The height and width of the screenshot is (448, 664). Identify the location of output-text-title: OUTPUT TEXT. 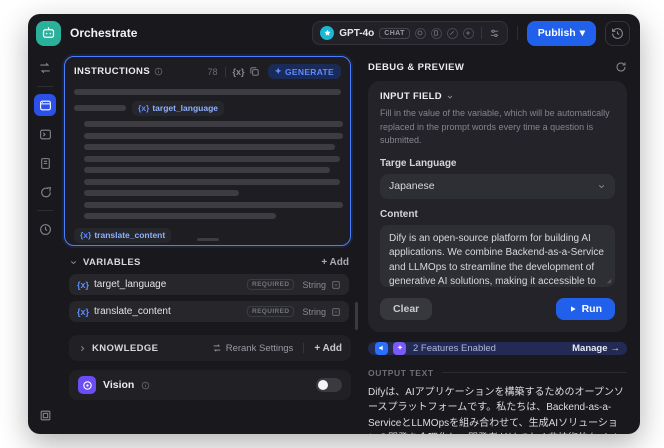
(401, 372).